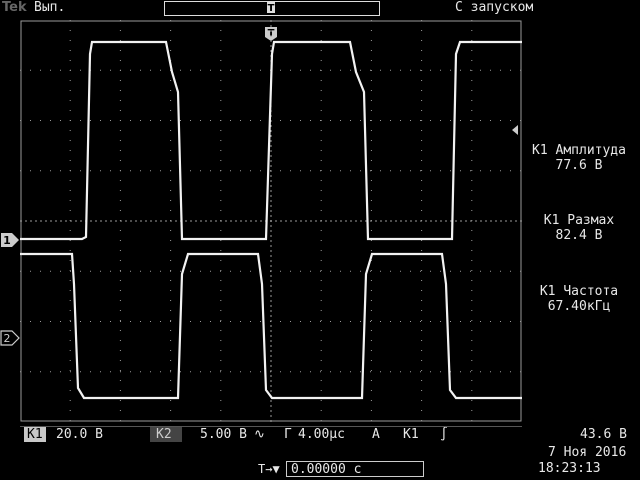  What do you see at coordinates (579, 220) in the screenshot?
I see `measurement-label: К1 Размах` at bounding box center [579, 220].